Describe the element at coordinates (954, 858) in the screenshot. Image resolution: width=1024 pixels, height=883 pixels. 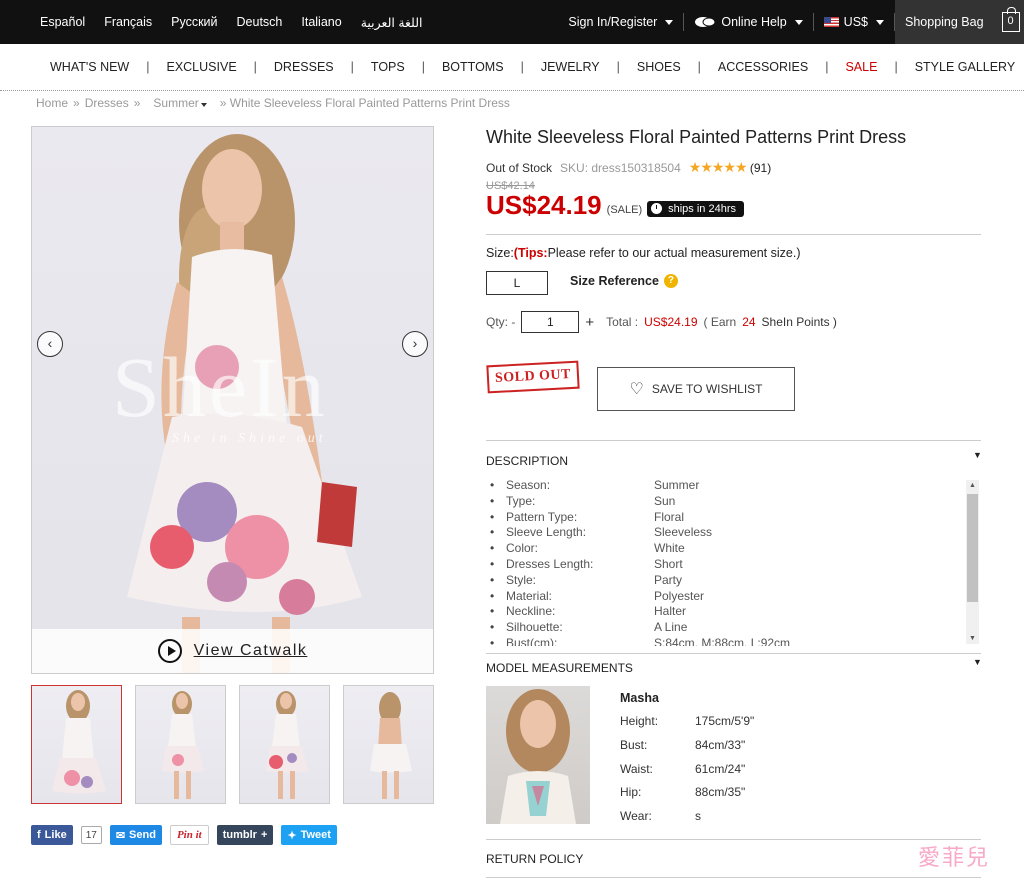
I see `corner-watermark: 愛菲兒` at that location.